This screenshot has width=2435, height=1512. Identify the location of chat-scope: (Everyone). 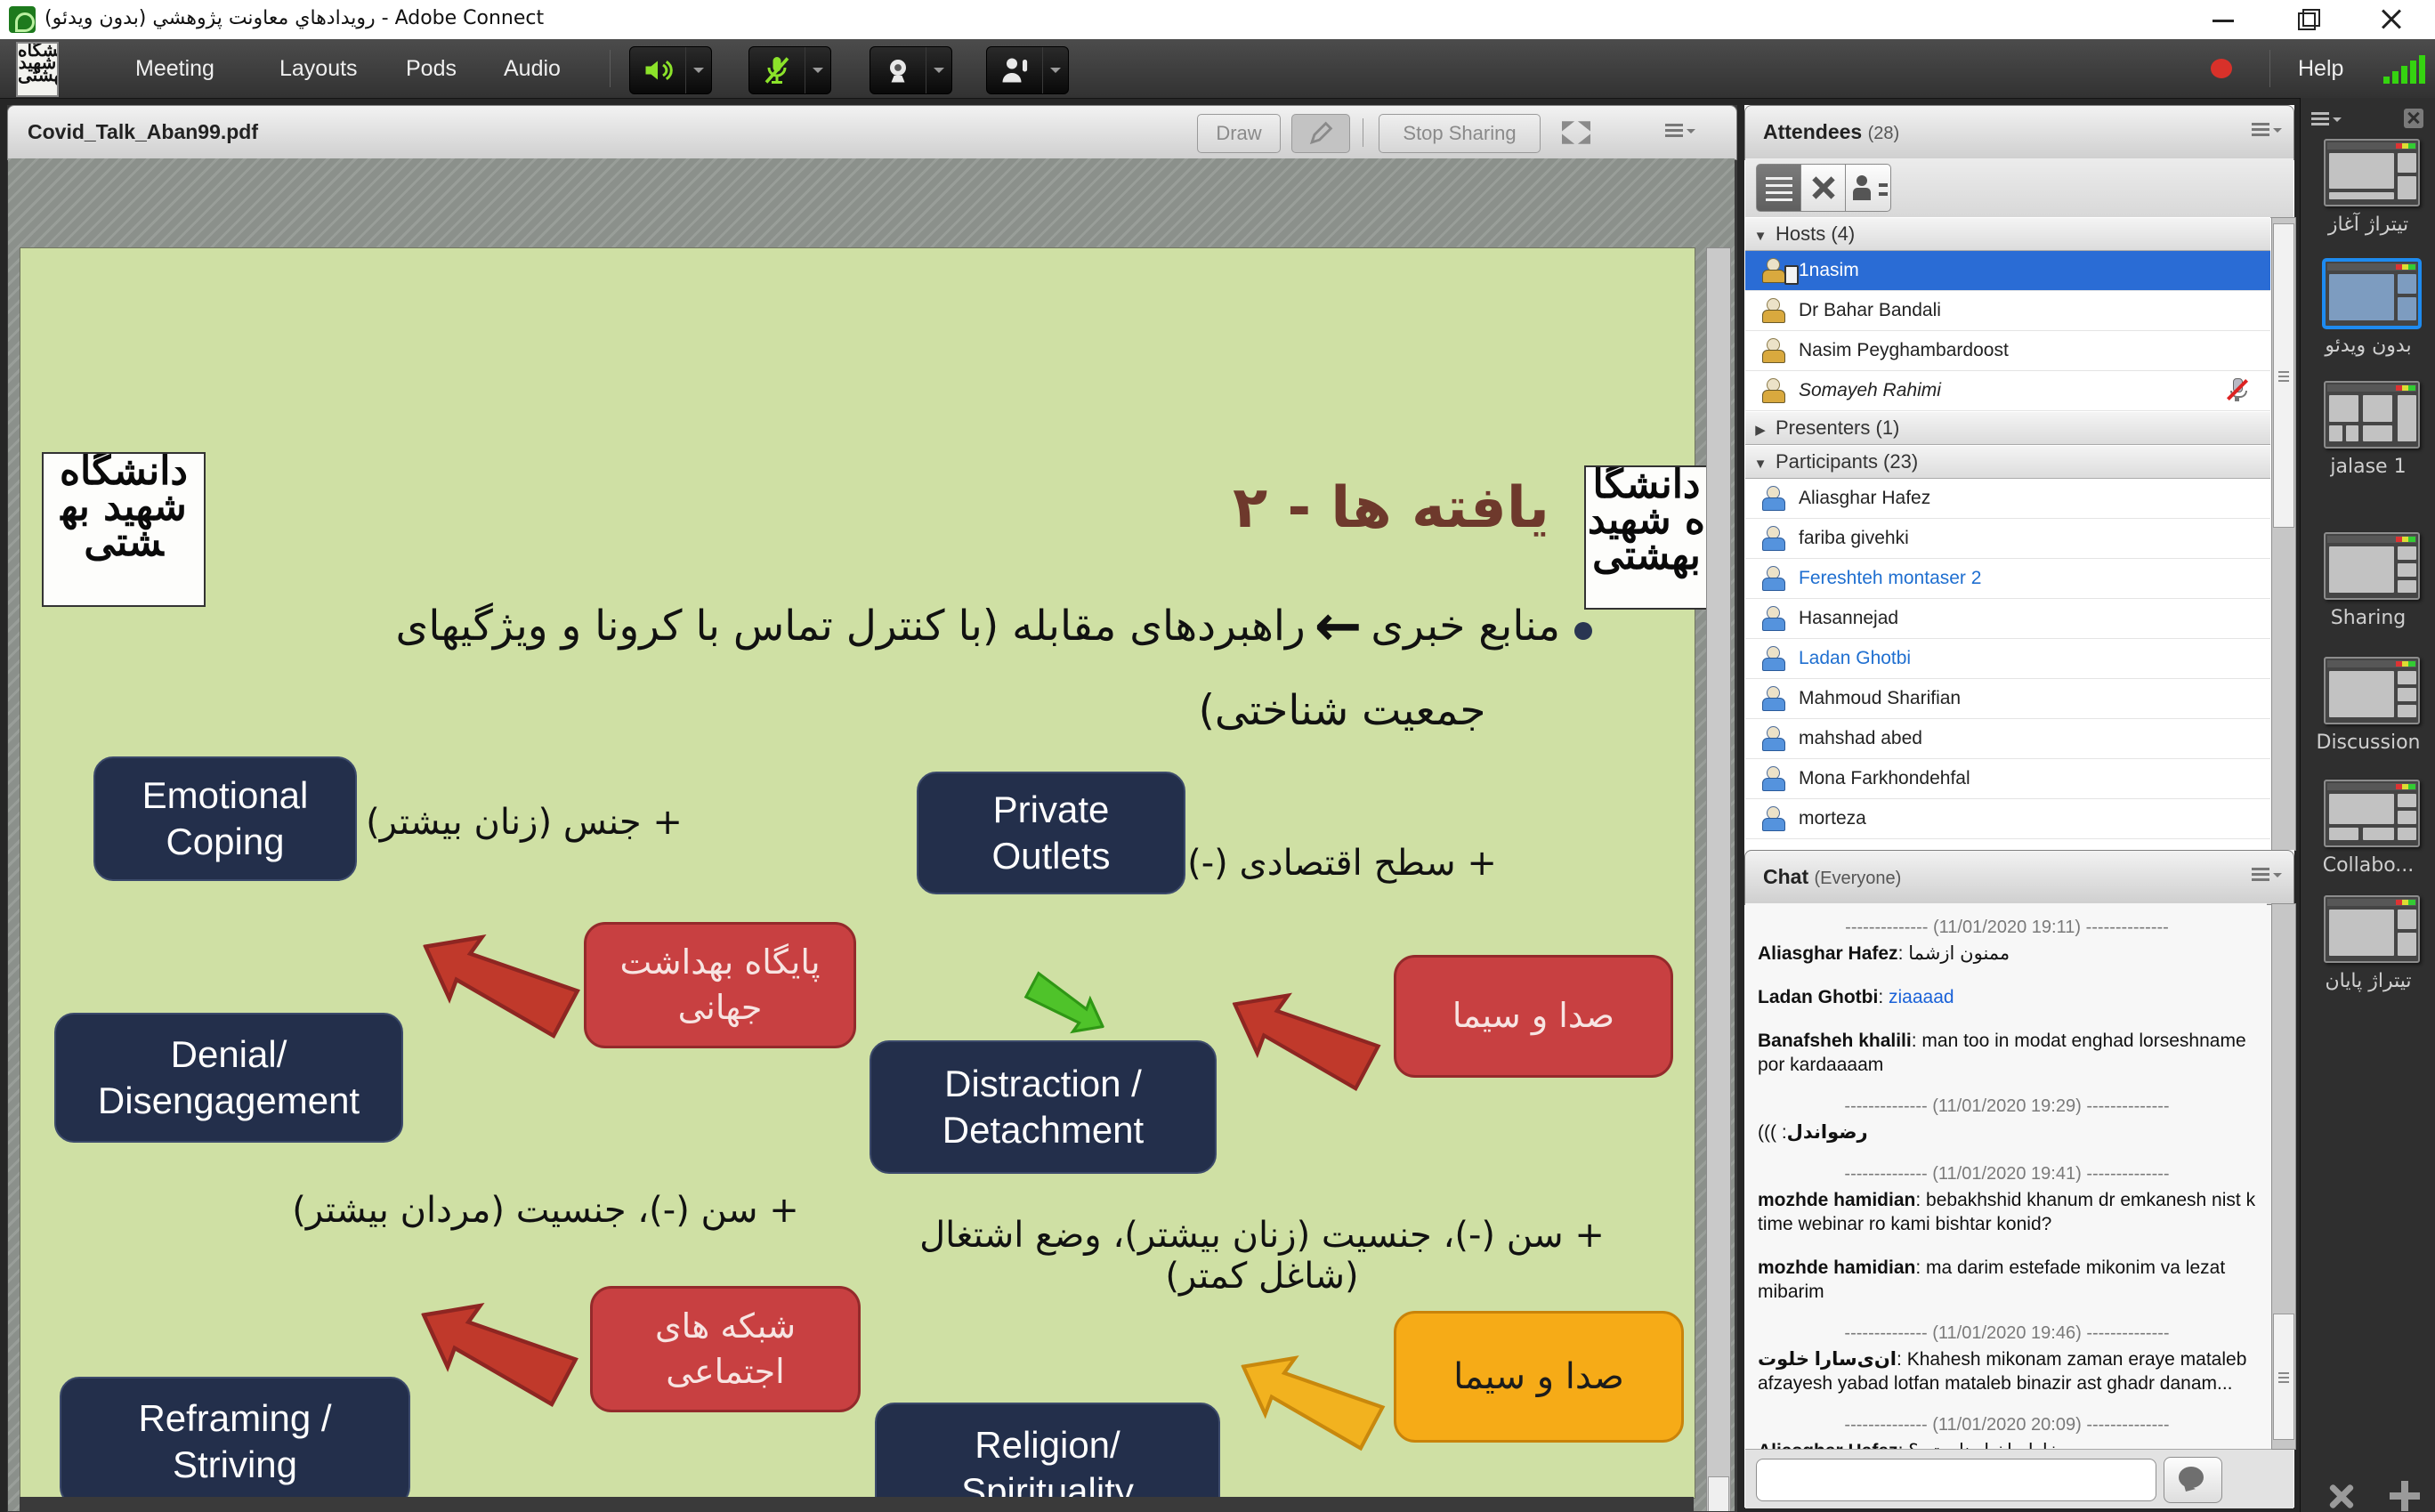
(1858, 878).